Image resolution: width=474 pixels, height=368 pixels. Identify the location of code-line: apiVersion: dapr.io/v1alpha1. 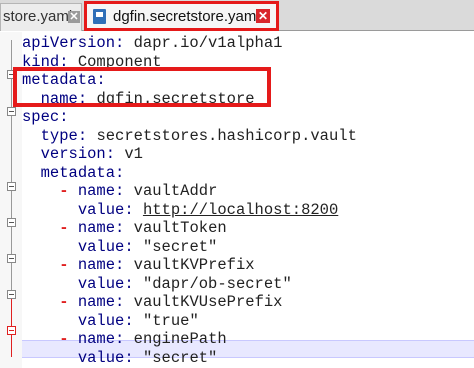
(152, 43).